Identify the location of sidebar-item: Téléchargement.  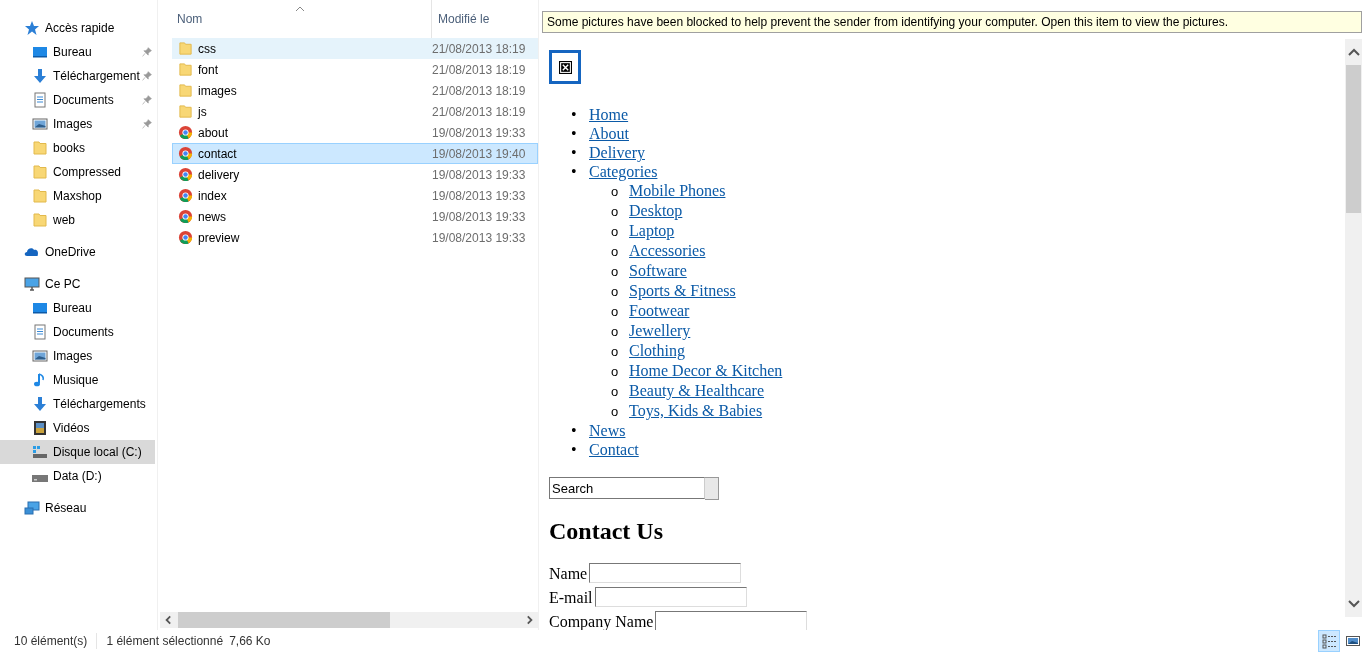
(77, 76).